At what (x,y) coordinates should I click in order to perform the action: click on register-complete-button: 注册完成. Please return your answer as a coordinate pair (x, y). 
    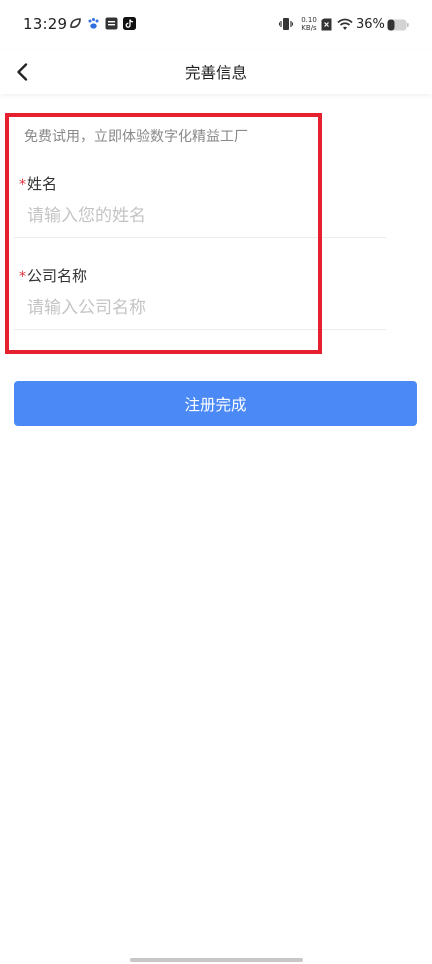
    Looking at the image, I should click on (215, 403).